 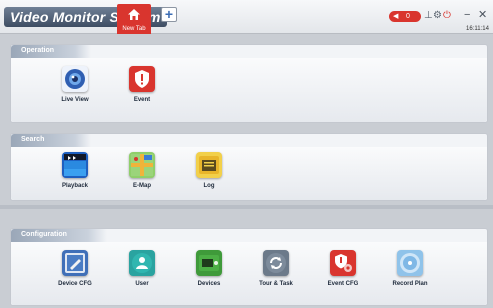 I want to click on tab-label: New Tab, so click(x=134, y=29).